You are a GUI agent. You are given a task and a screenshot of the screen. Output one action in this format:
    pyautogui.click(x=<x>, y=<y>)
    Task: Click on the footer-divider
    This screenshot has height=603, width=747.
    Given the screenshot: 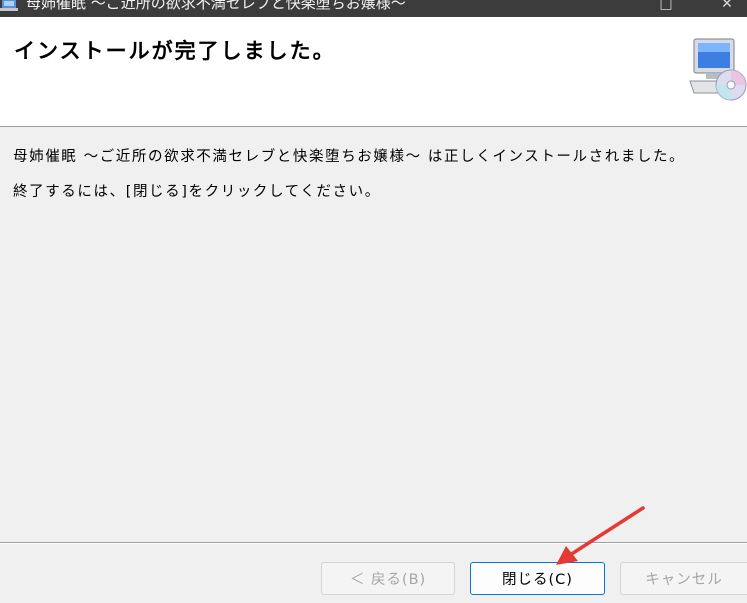 What is the action you would take?
    pyautogui.click(x=373, y=543)
    